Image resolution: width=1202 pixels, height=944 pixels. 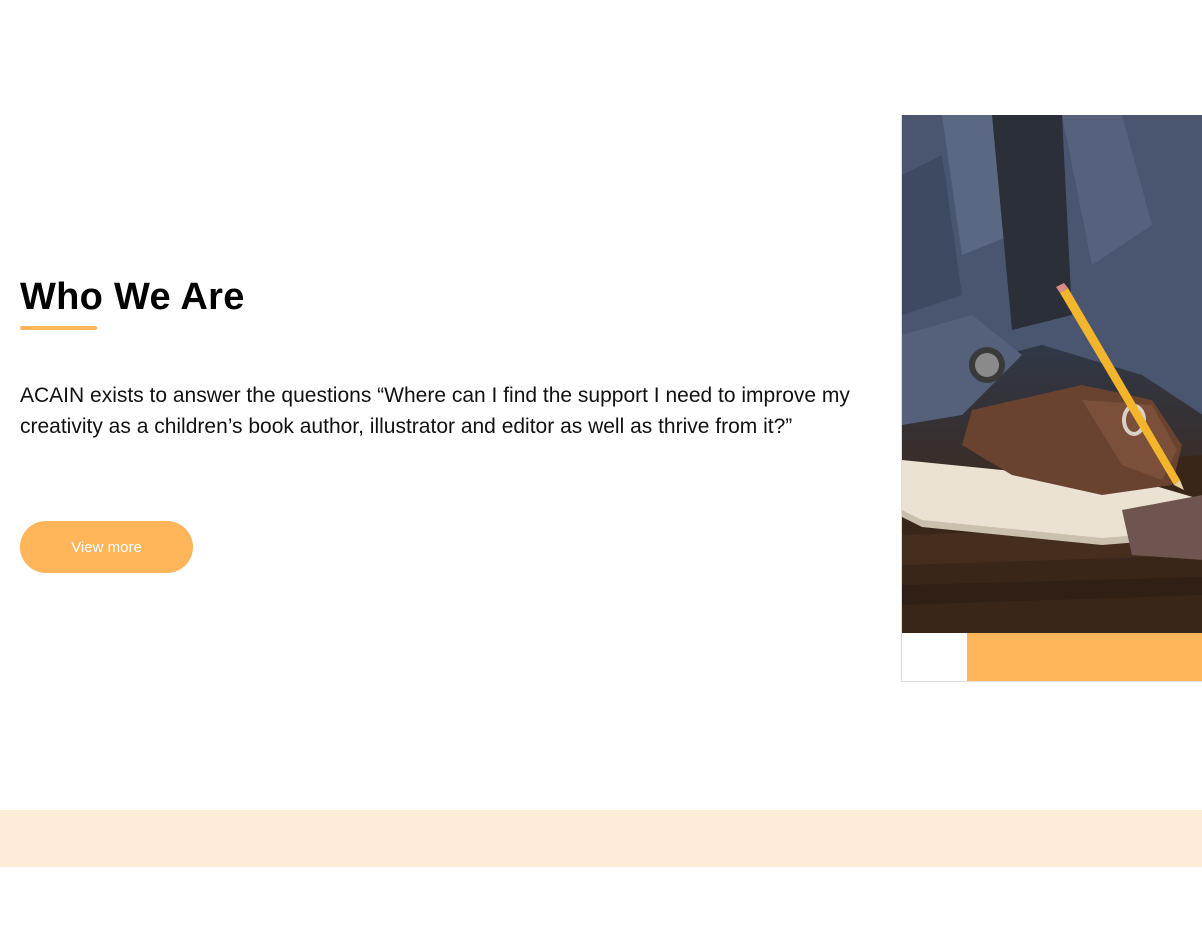 What do you see at coordinates (1084, 657) in the screenshot?
I see `image-accent-bar` at bounding box center [1084, 657].